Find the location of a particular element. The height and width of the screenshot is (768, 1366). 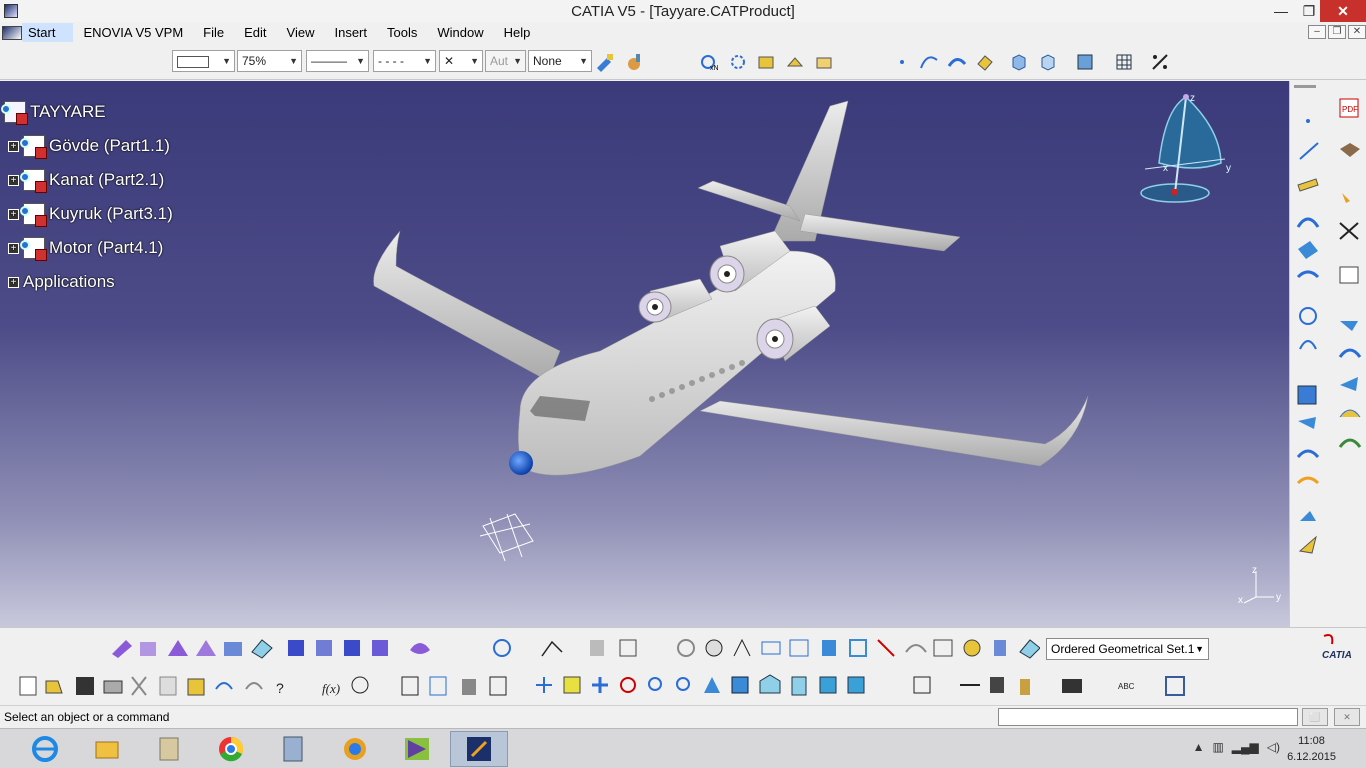

catalog-icon is located at coordinates (1085, 62).